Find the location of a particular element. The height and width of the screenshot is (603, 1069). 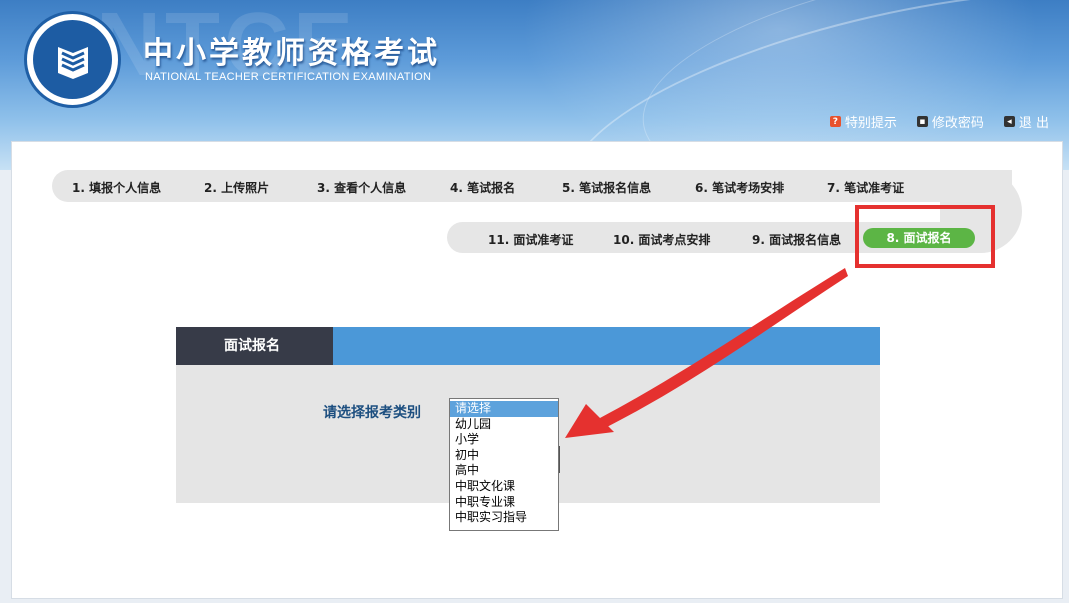

special-notice-link: ? 特别提示 is located at coordinates (863, 121).